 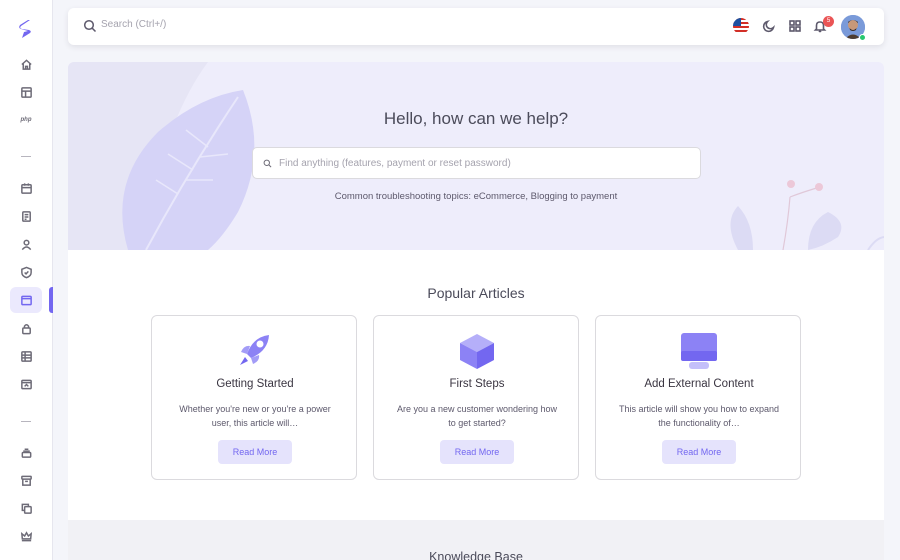 I want to click on sidebar-item-archive, so click(x=26, y=480).